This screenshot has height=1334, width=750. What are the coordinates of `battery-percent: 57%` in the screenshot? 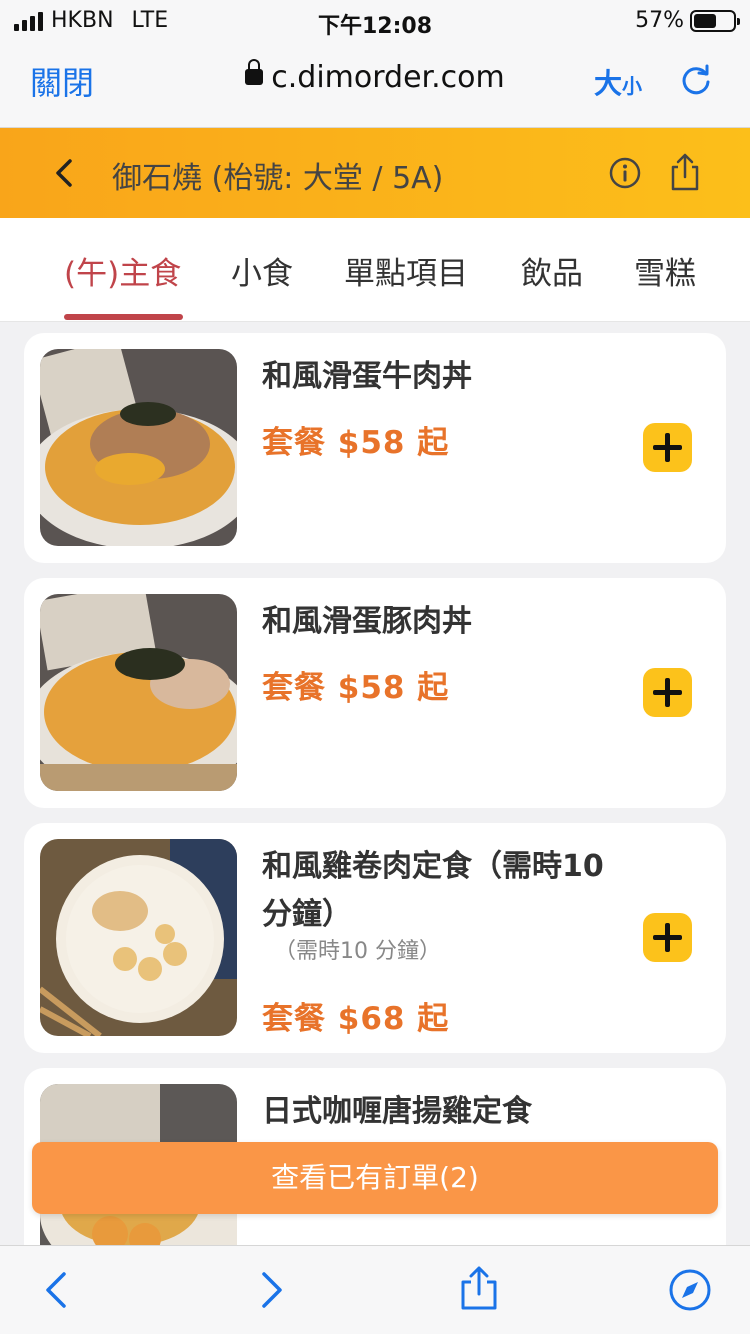 It's located at (659, 20).